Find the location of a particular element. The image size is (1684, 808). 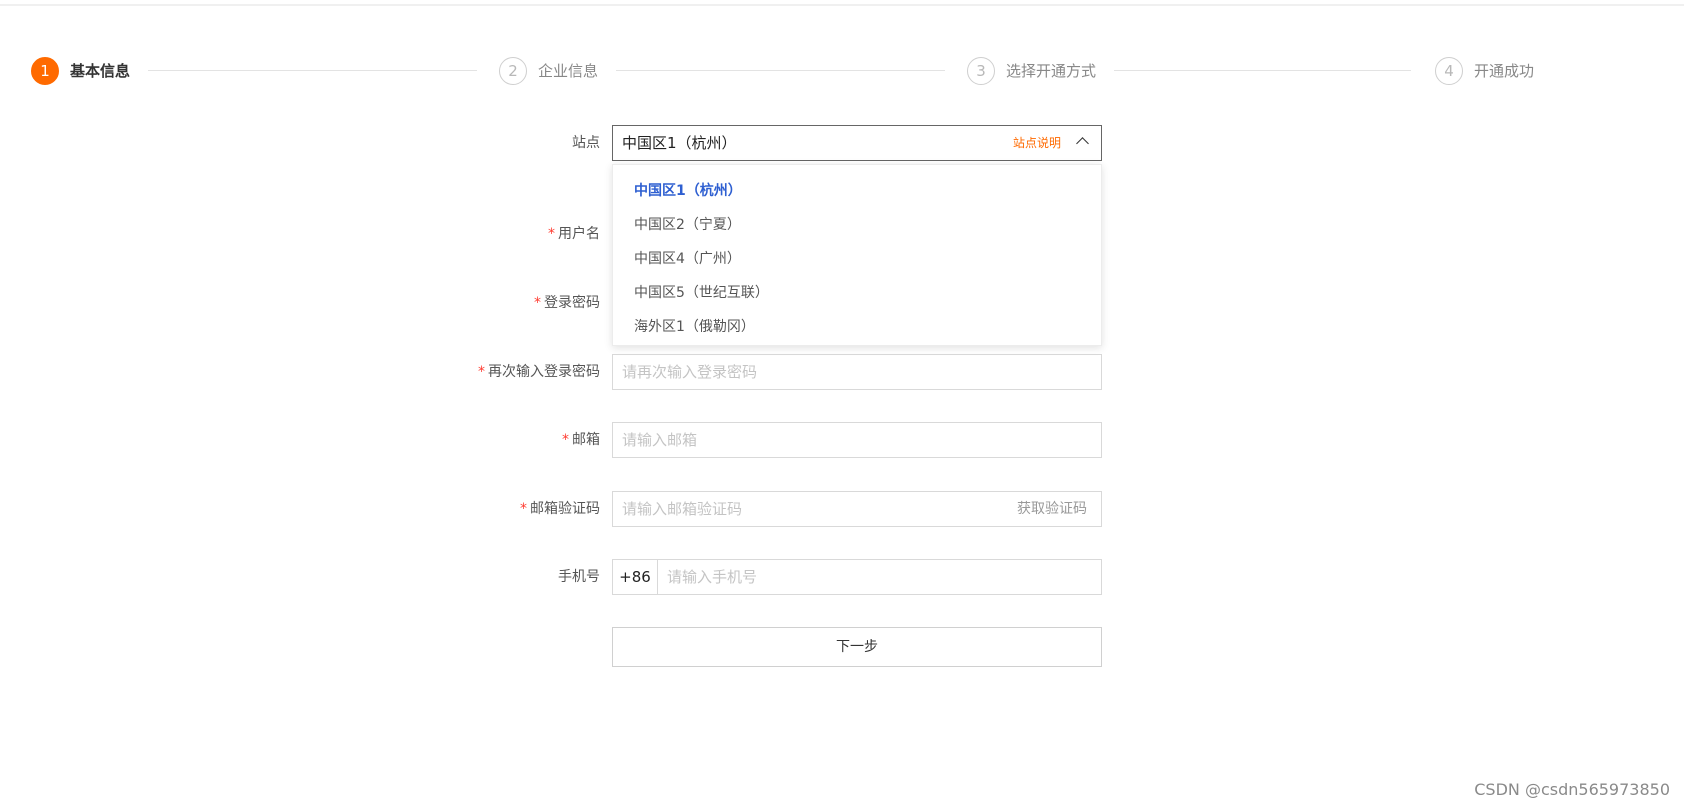

top-divider is located at coordinates (842, 5).